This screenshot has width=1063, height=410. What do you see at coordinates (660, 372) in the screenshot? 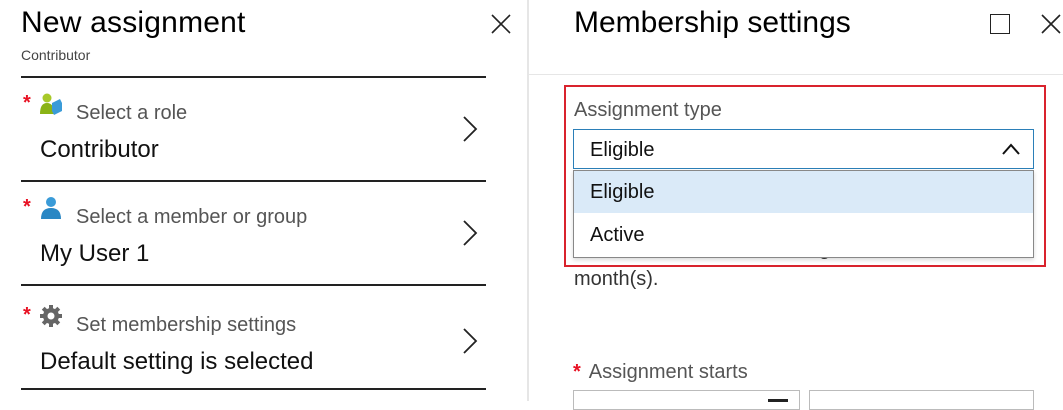
I see `assignment-starts-label: * Assignment starts` at bounding box center [660, 372].